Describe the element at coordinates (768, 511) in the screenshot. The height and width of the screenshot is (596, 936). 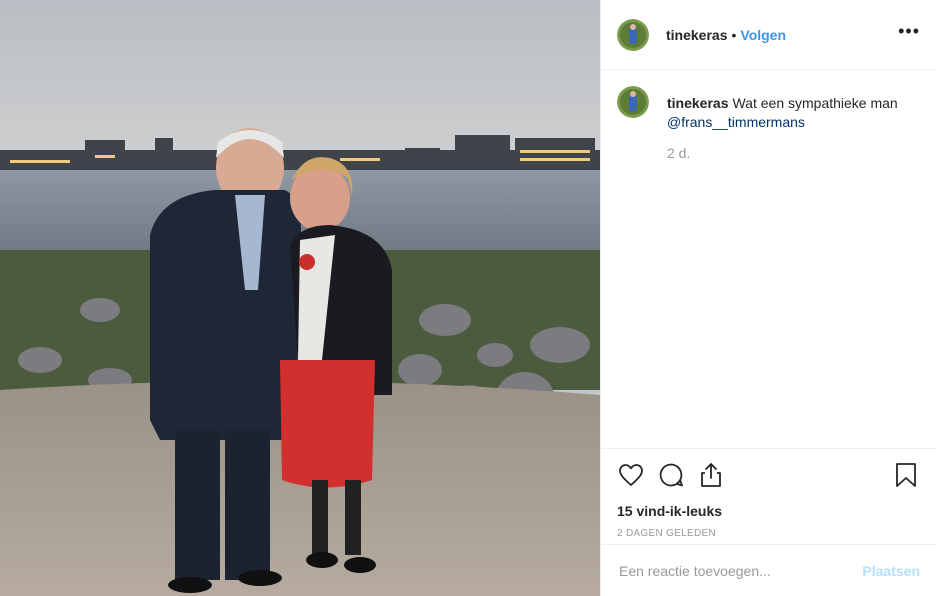
I see `like-count: 15 vind-ik-leuks` at that location.